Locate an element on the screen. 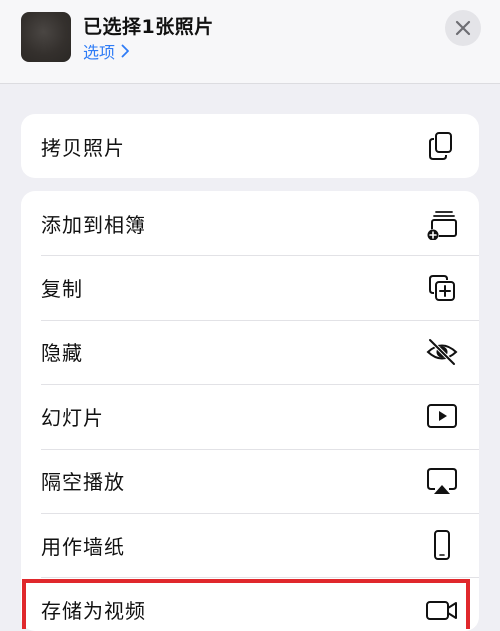 This screenshot has height=631, width=500. duplicate-icon is located at coordinates (442, 288).